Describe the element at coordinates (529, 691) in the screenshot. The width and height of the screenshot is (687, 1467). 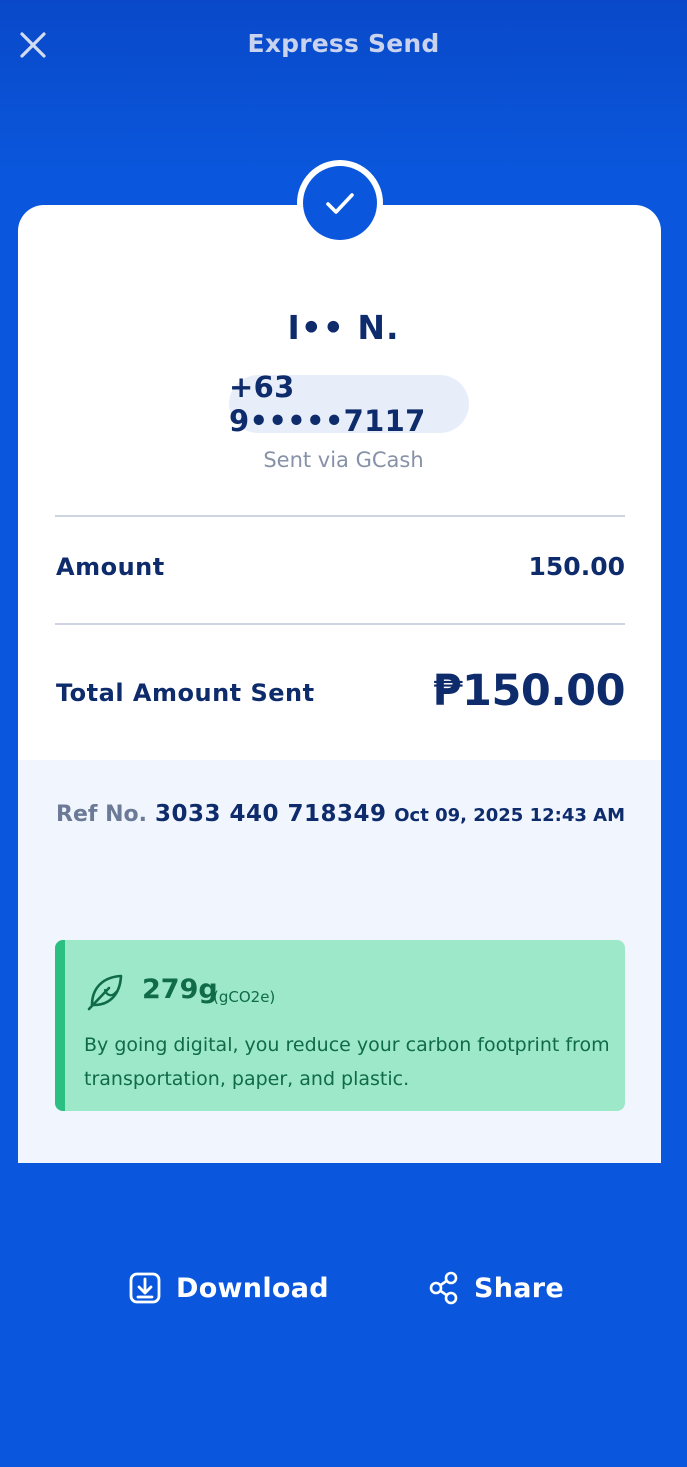
I see `total-value: ₱150.00` at that location.